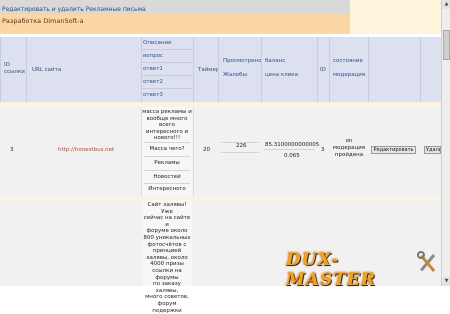  I want to click on row-state: on модерация пройдена, so click(349, 148).